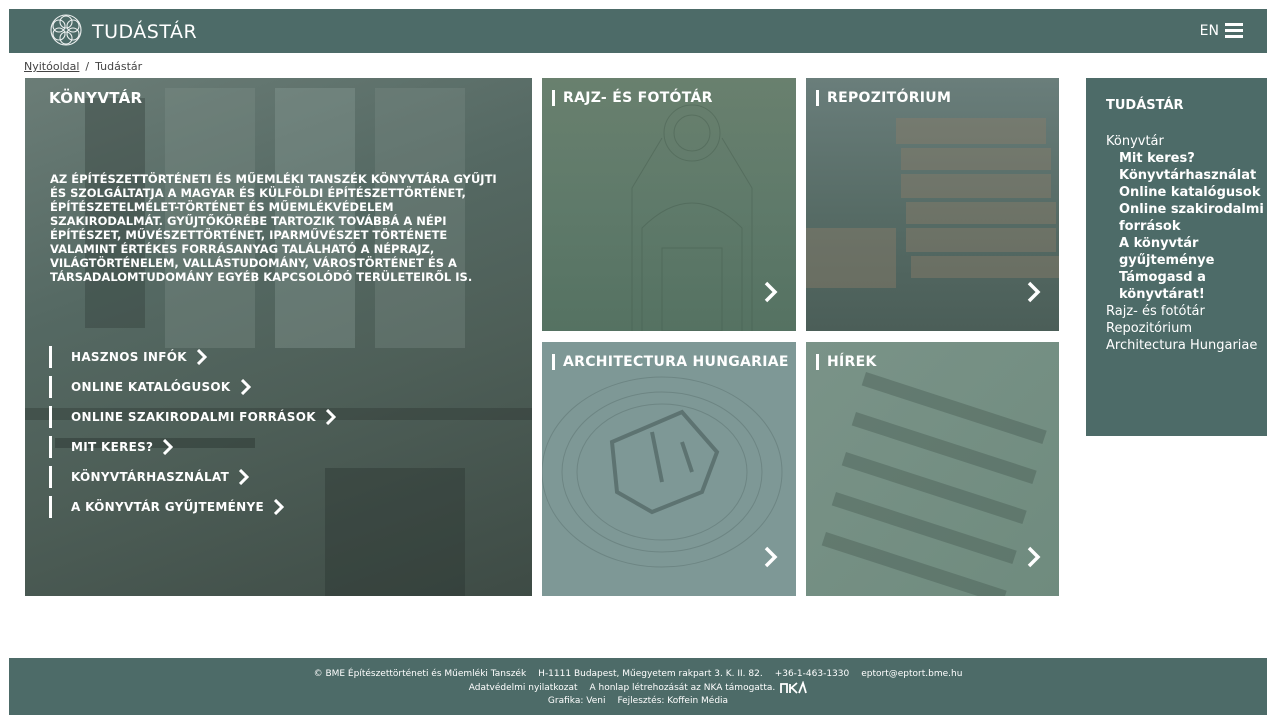 Image resolution: width=1267 pixels, height=715 pixels. I want to click on tile-title: ARCHITECTURA HUNGARIAE, so click(670, 362).